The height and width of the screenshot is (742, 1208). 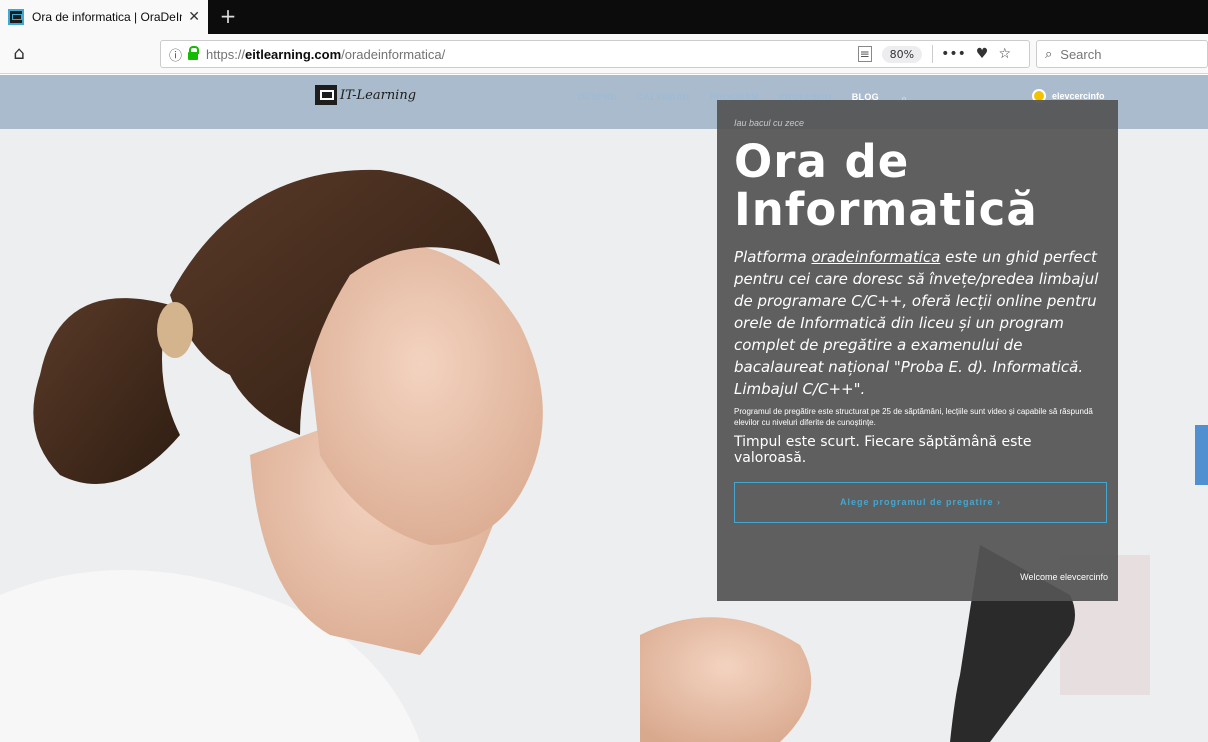 I want to click on reader-view-icon: ≡, so click(x=864, y=54).